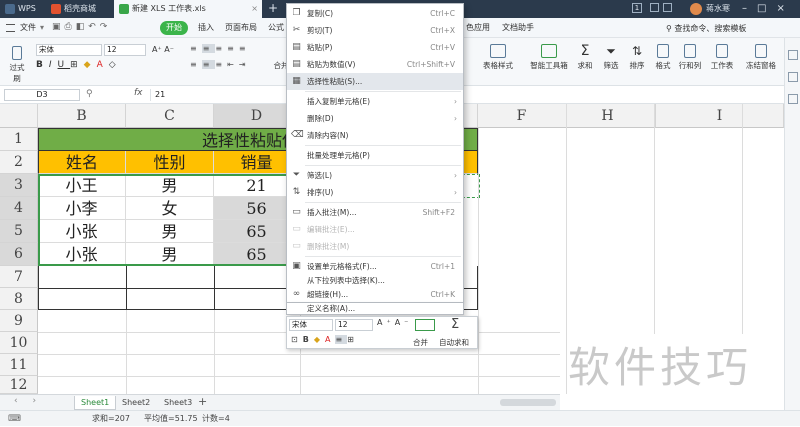  What do you see at coordinates (19, 162) in the screenshot?
I see `row-header: 2` at bounding box center [19, 162].